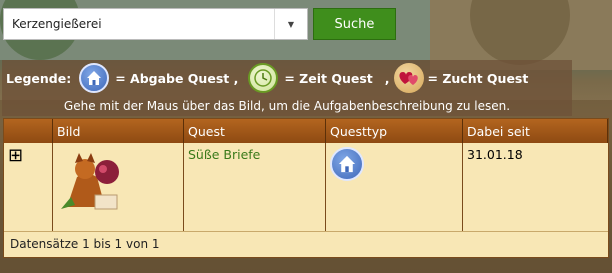 This screenshot has height=273, width=612. What do you see at coordinates (224, 154) in the screenshot?
I see `quest-name: Süße Briefe` at bounding box center [224, 154].